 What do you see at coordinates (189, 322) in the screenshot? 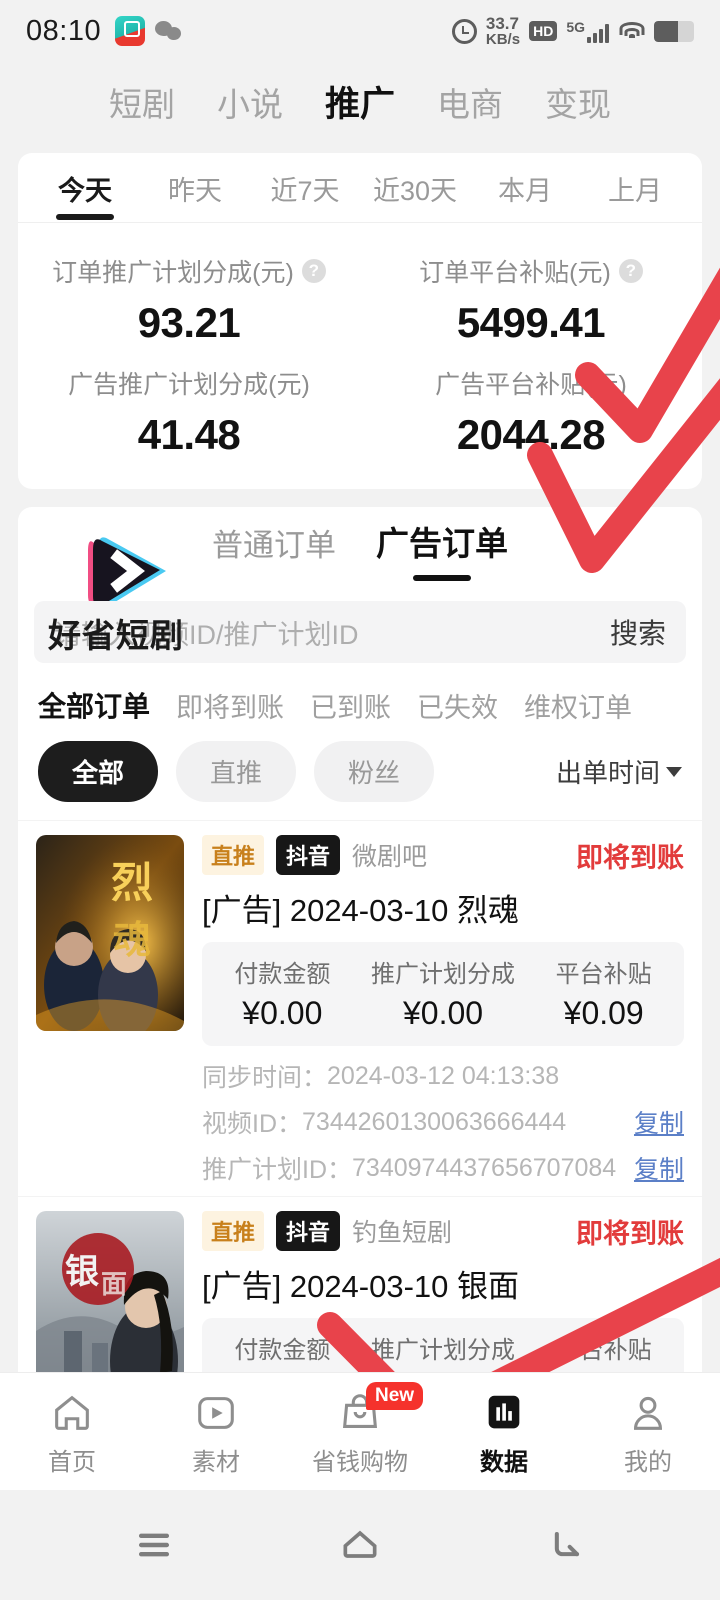
I see `stat-value: 93.21` at bounding box center [189, 322].